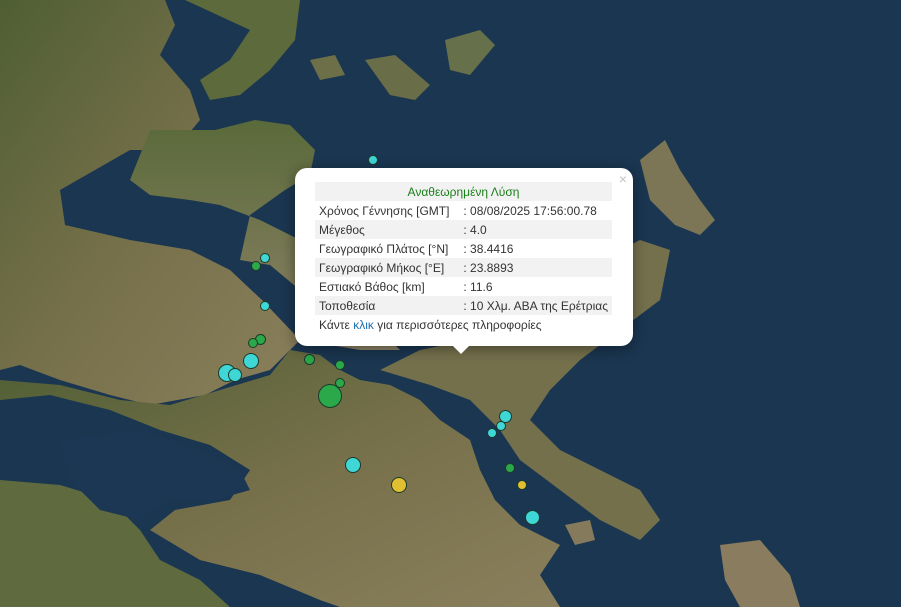 Image resolution: width=901 pixels, height=607 pixels. What do you see at coordinates (535, 305) in the screenshot?
I see `info-value: : 10 Χλμ. ΑΒΑ της Ερέτριας` at bounding box center [535, 305].